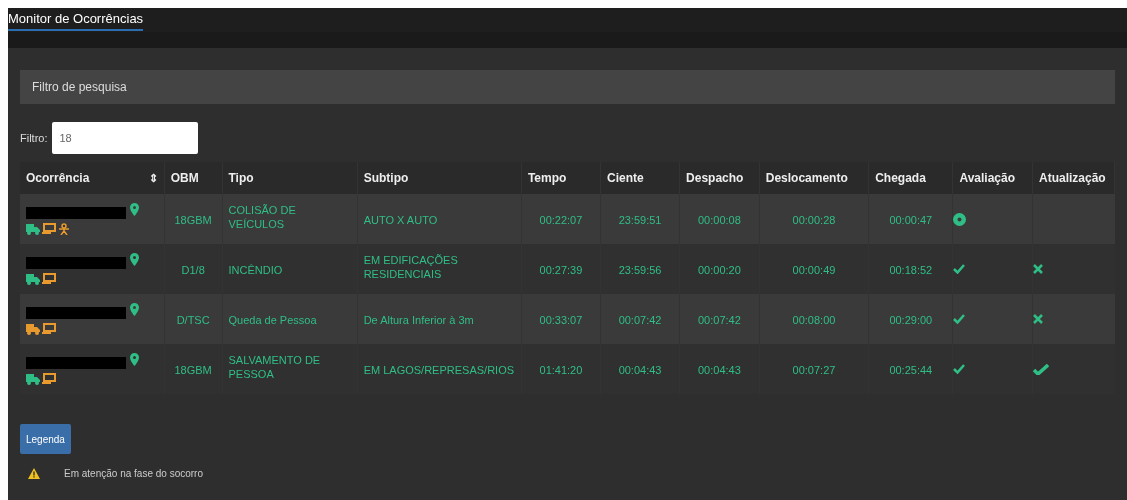  What do you see at coordinates (719, 270) in the screenshot?
I see `table-cell: 00:00:20` at bounding box center [719, 270].